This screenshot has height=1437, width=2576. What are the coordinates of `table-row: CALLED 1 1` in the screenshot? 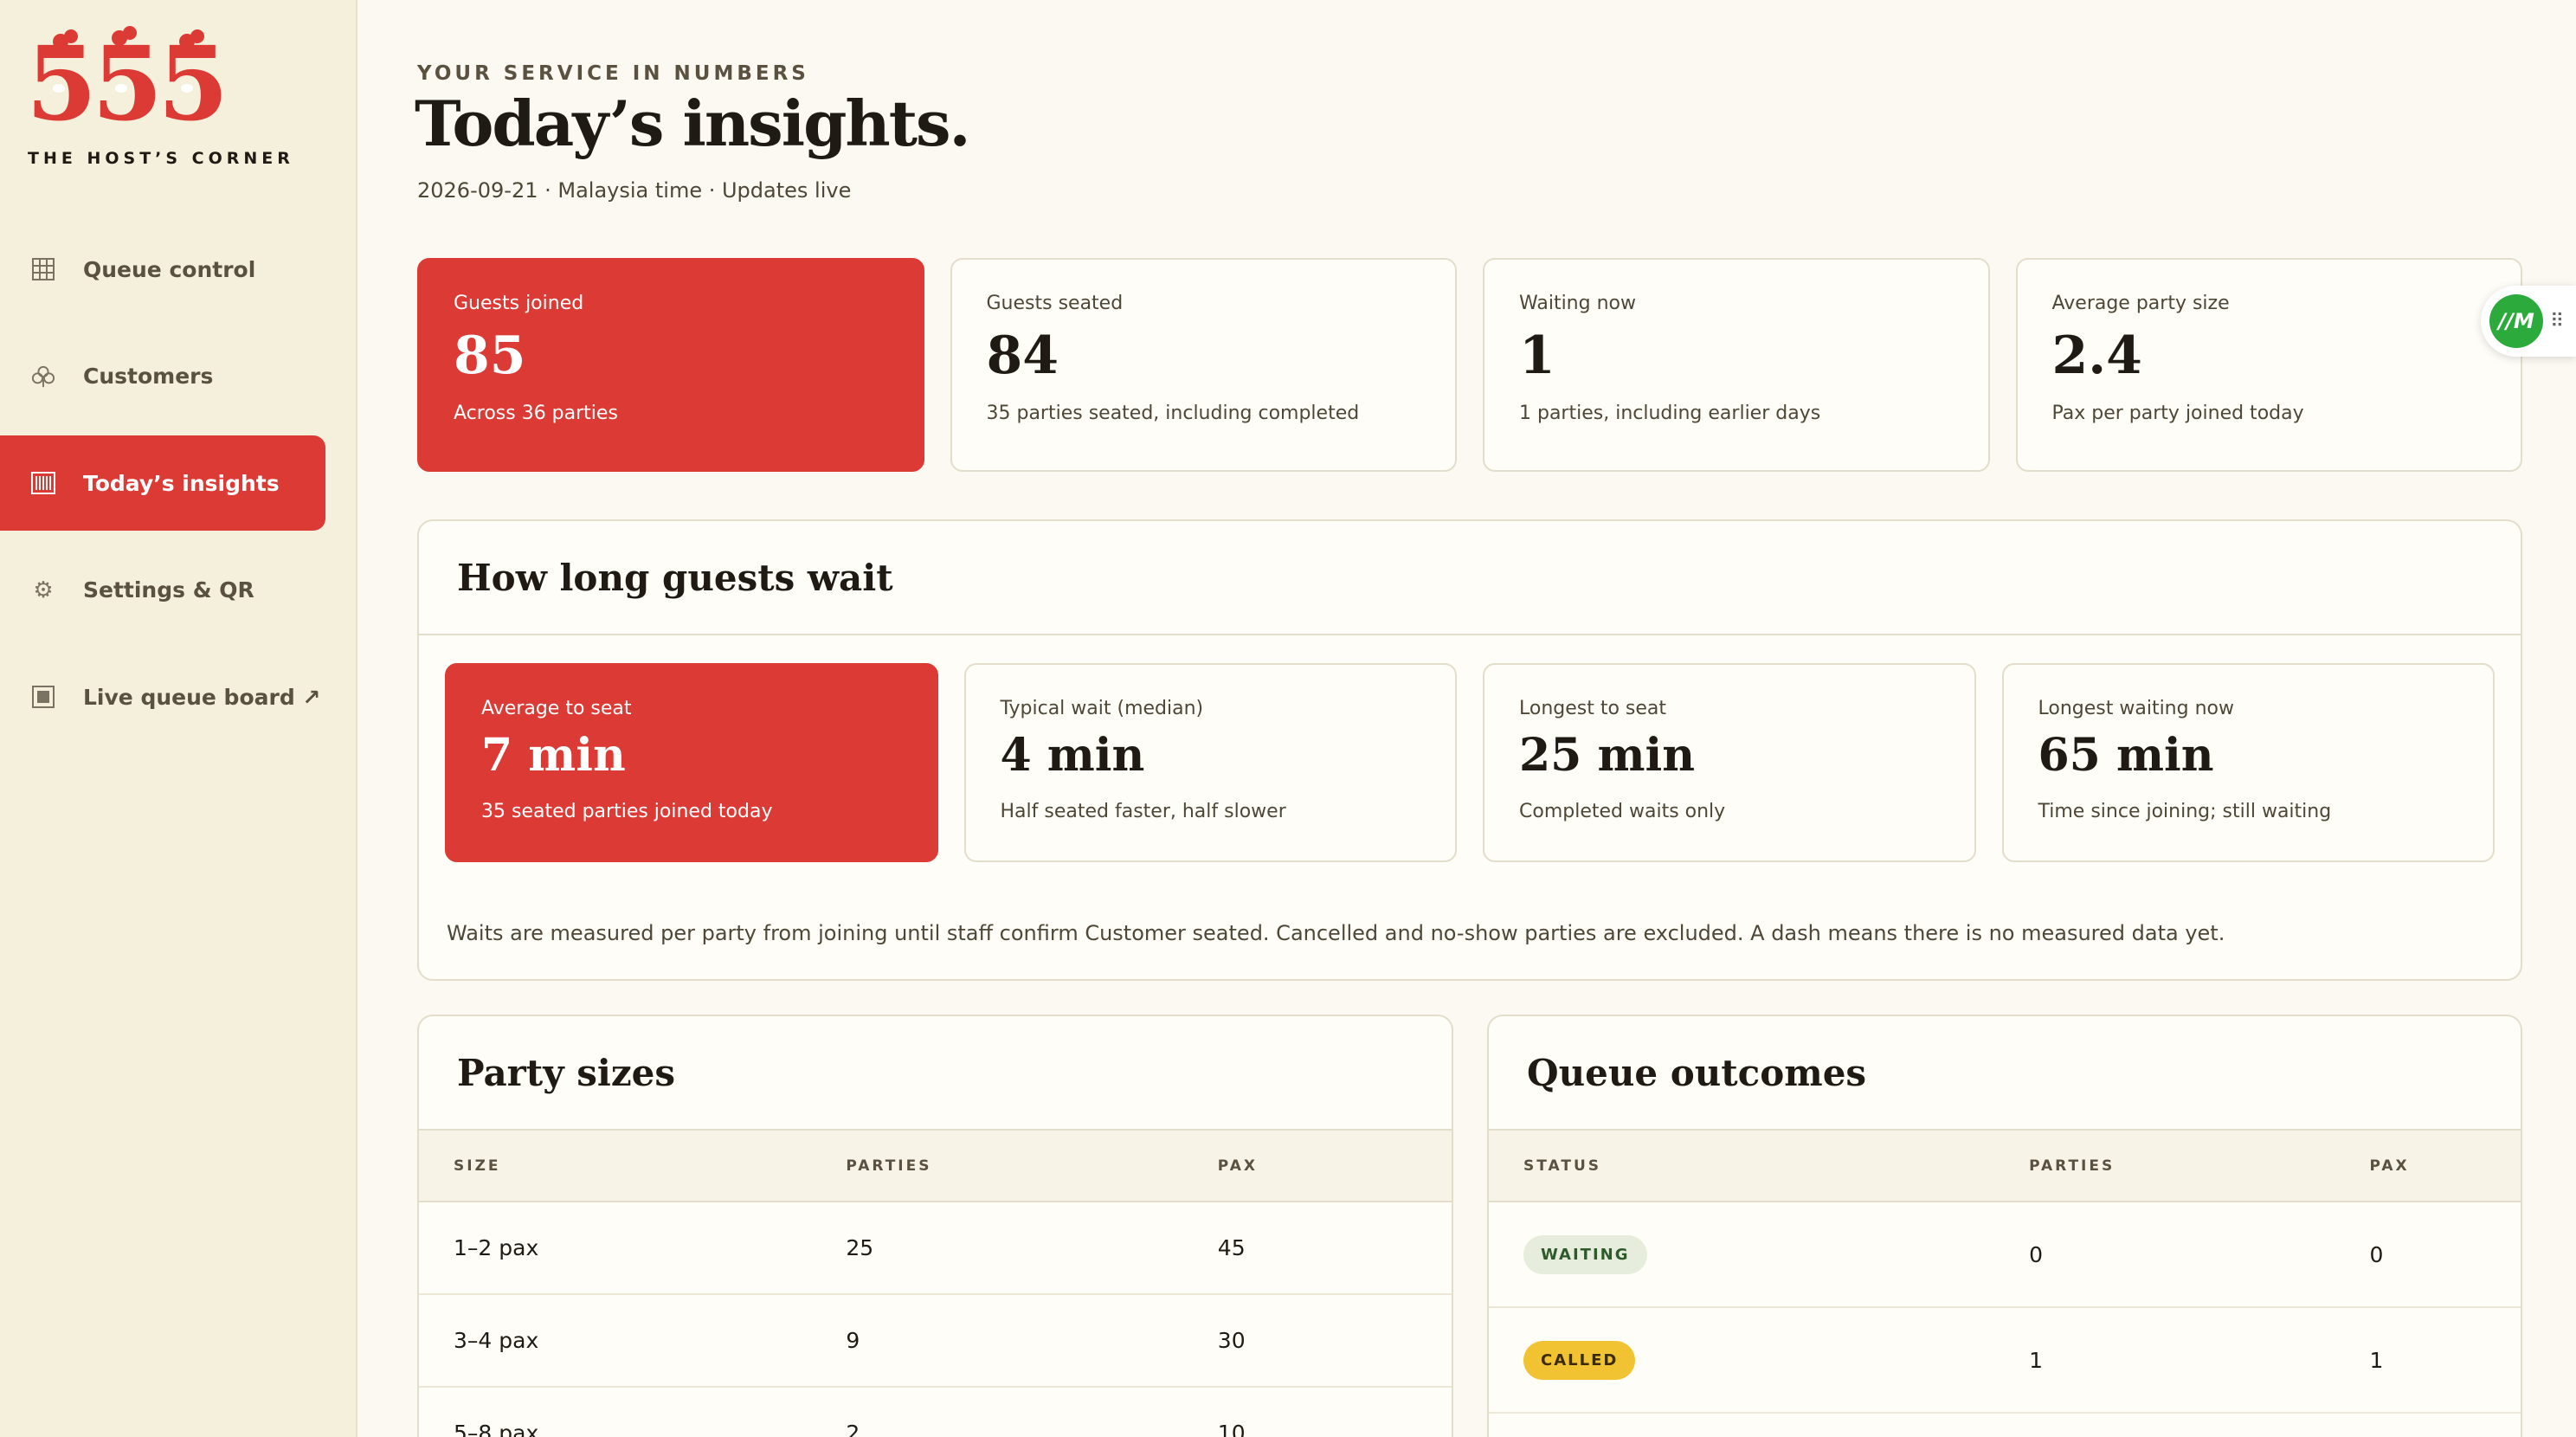 It's located at (2005, 1360).